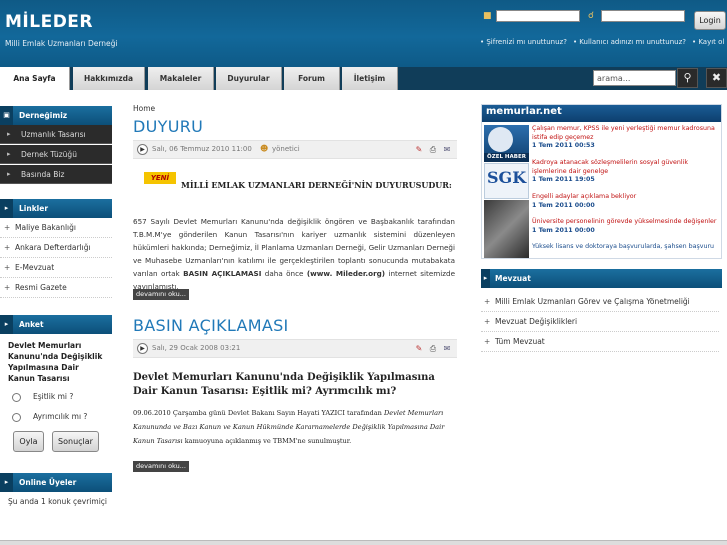  What do you see at coordinates (524, 111) in the screenshot?
I see `memurlar-logo: memurlar.net` at bounding box center [524, 111].